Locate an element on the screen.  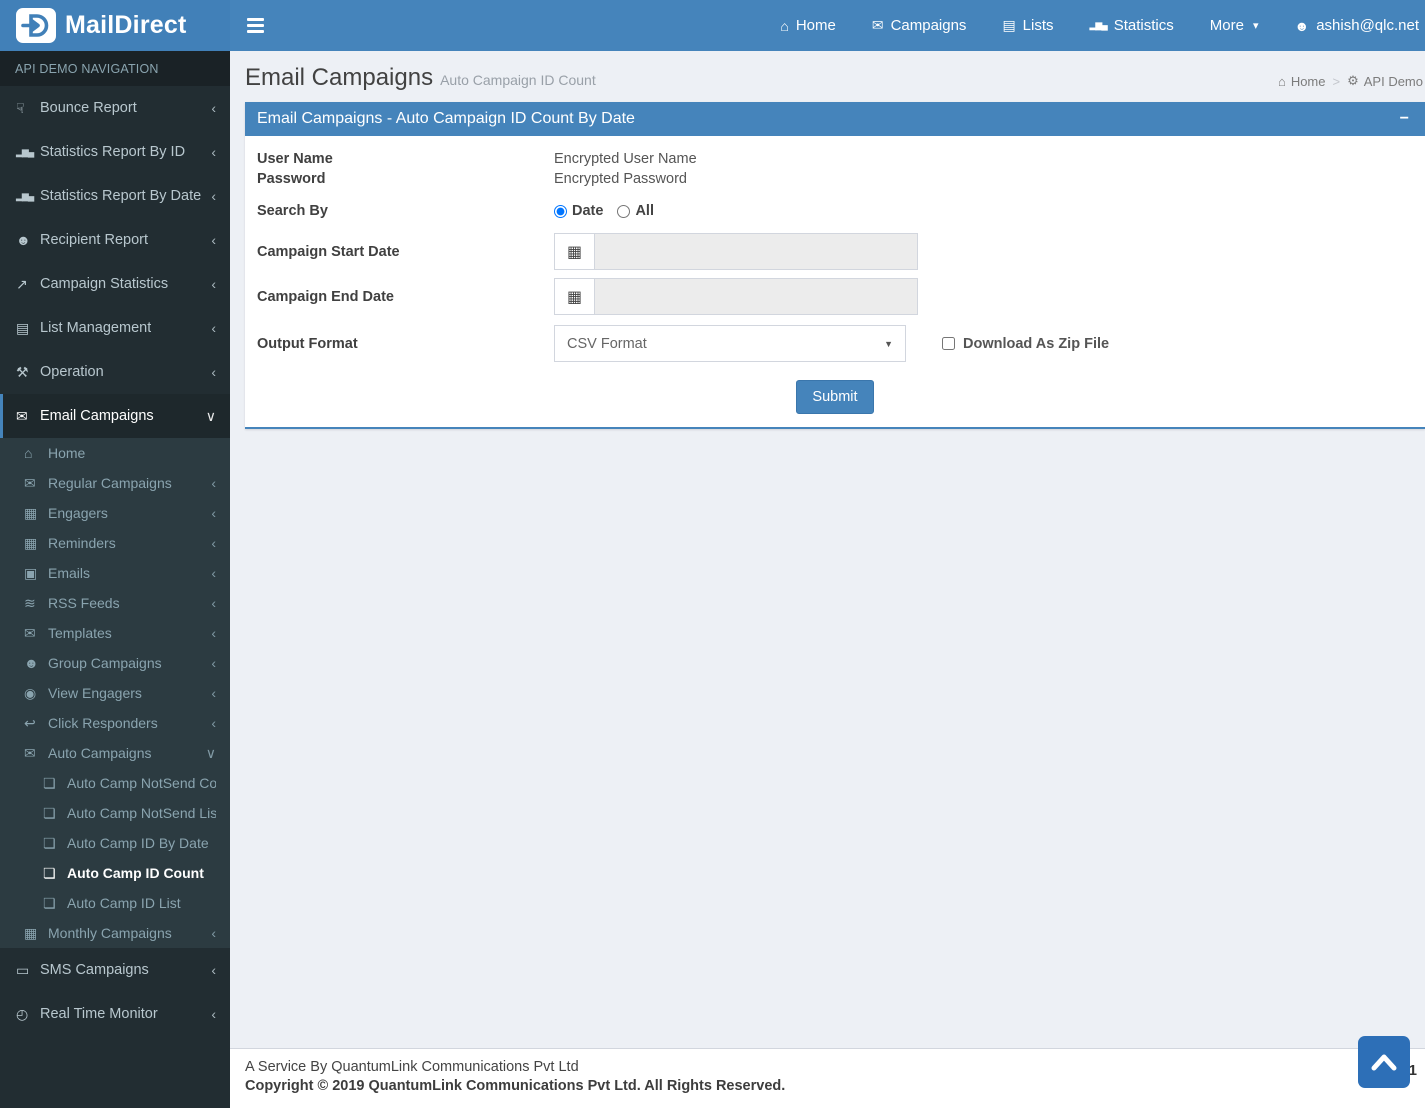
sidebar-item-sms-campaigns: ▭ SMS Campaigns ‹ is located at coordinates (115, 970).